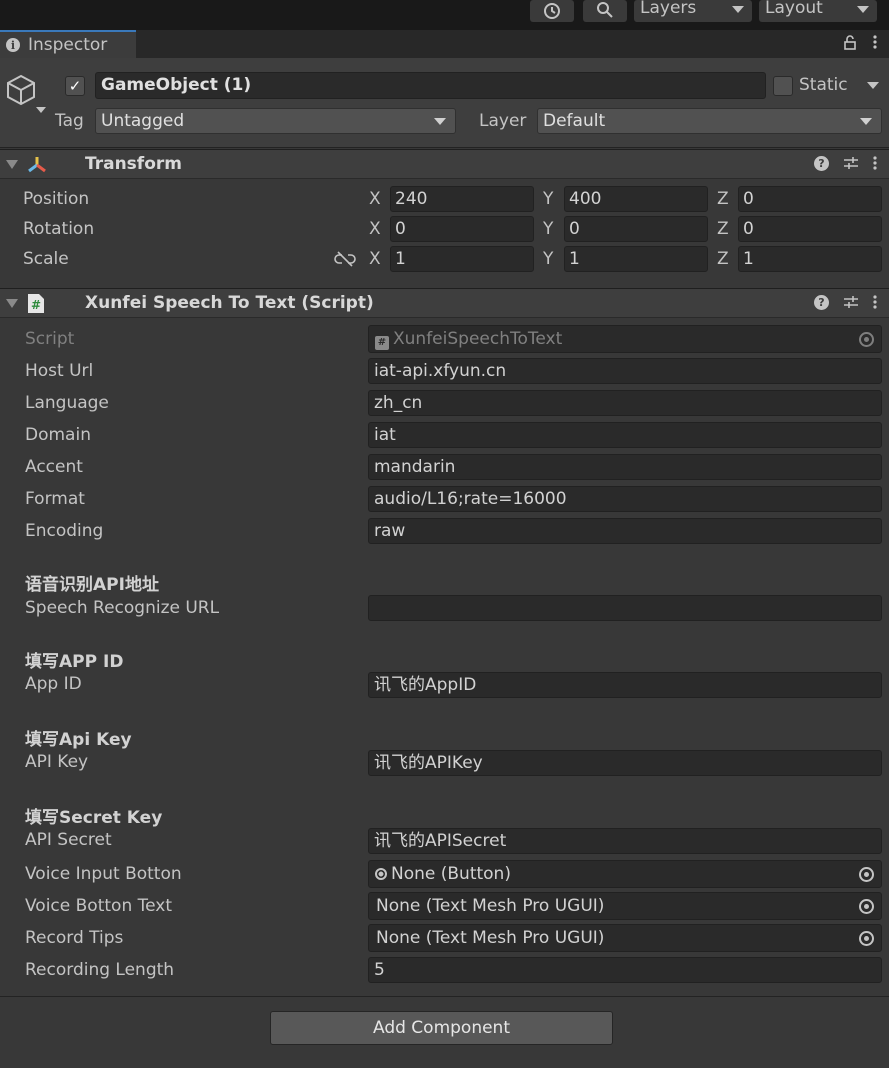  I want to click on rotation-y-field: 0, so click(636, 229).